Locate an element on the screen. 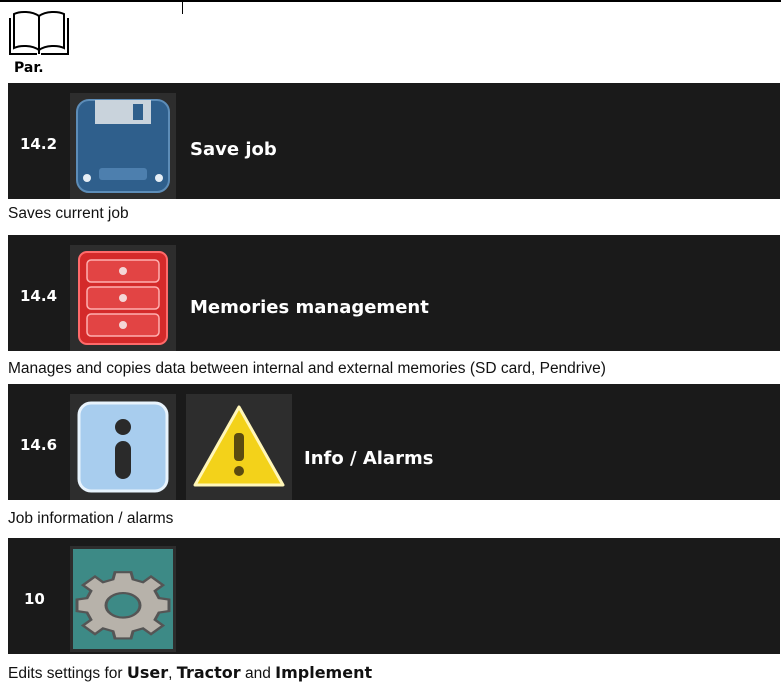 This screenshot has height=693, width=781. floppy-disk-save-icon is located at coordinates (123, 146).